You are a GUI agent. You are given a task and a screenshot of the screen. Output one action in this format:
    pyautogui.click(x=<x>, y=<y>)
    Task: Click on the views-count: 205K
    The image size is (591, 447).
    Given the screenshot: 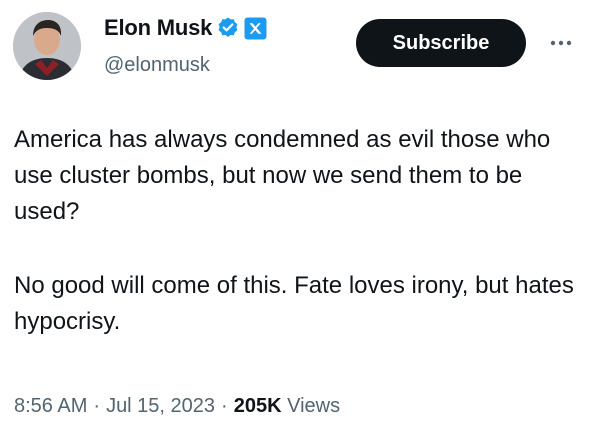 What is the action you would take?
    pyautogui.click(x=257, y=406)
    